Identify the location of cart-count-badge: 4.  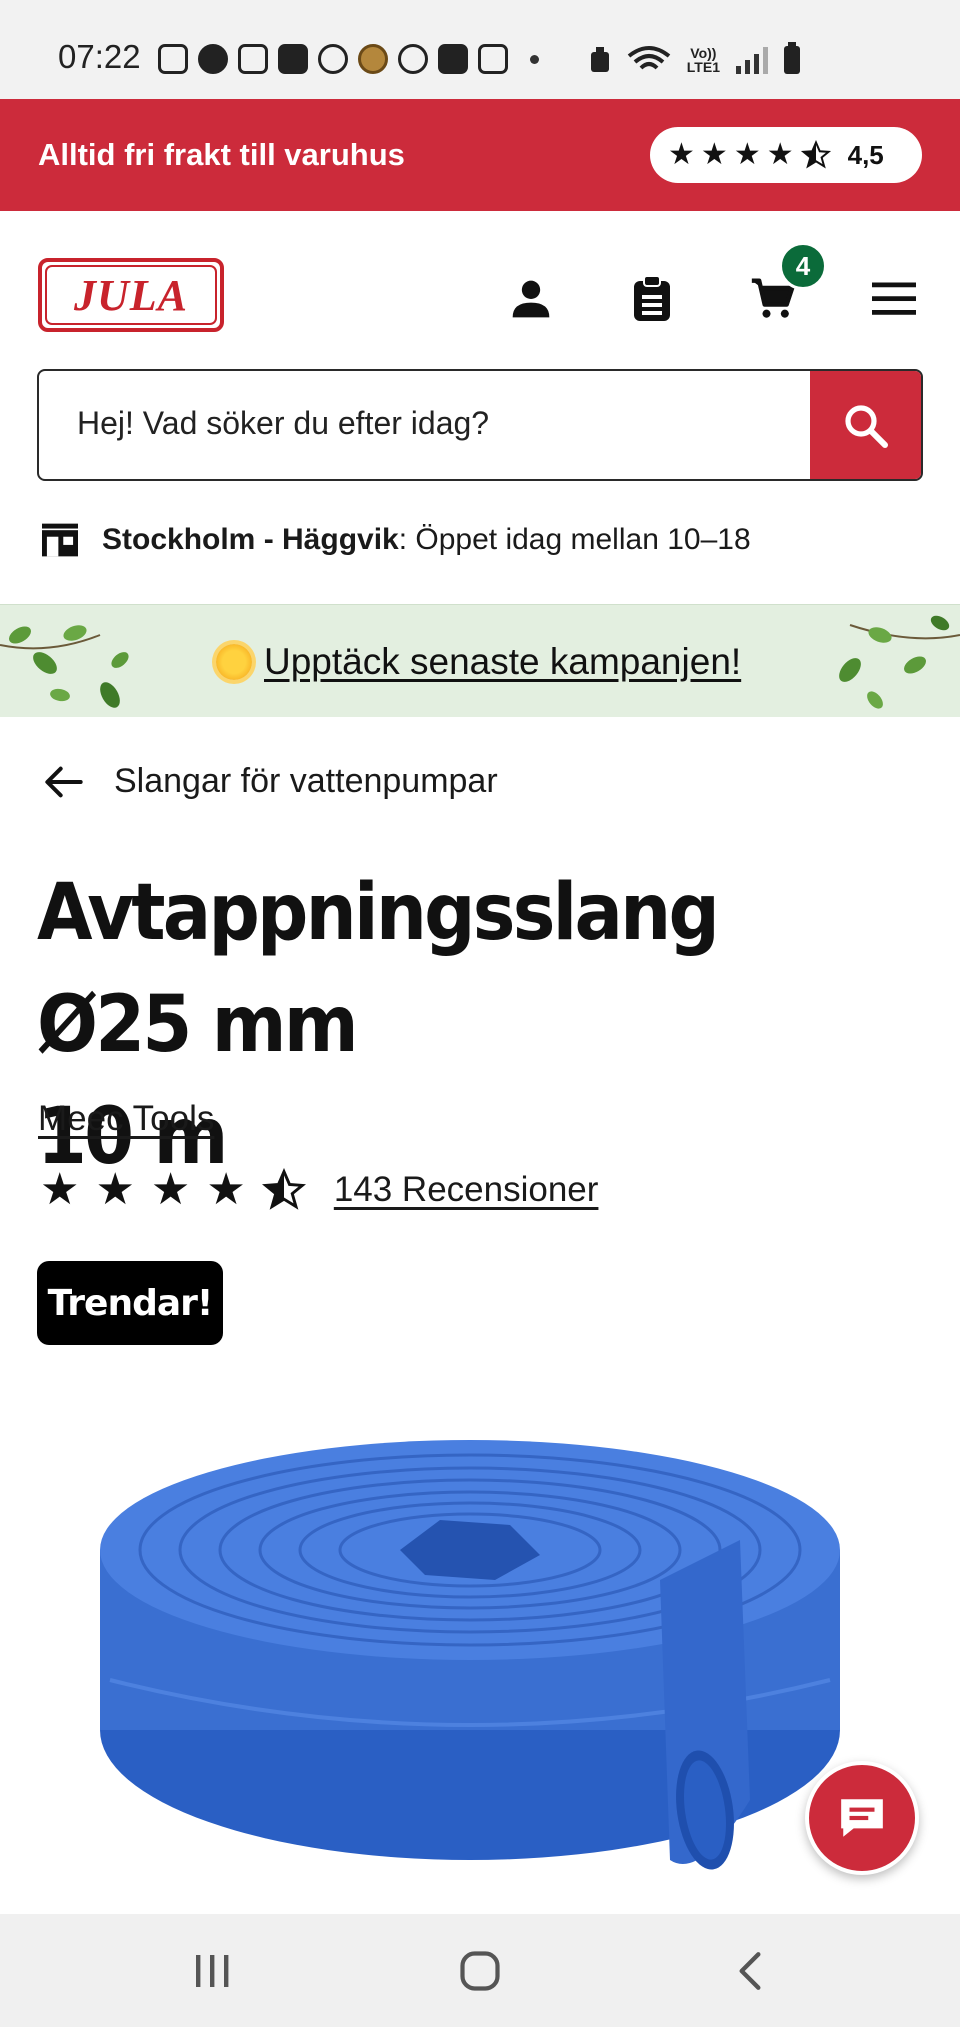
(803, 266).